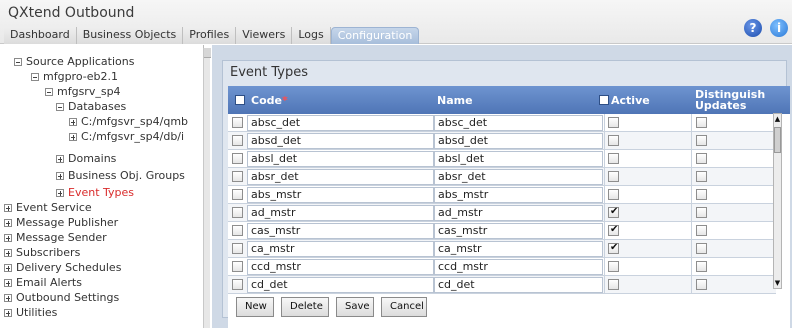 This screenshot has height=328, width=792. What do you see at coordinates (61, 298) in the screenshot?
I see `tree-item-outbound-settings: Outbound Settings` at bounding box center [61, 298].